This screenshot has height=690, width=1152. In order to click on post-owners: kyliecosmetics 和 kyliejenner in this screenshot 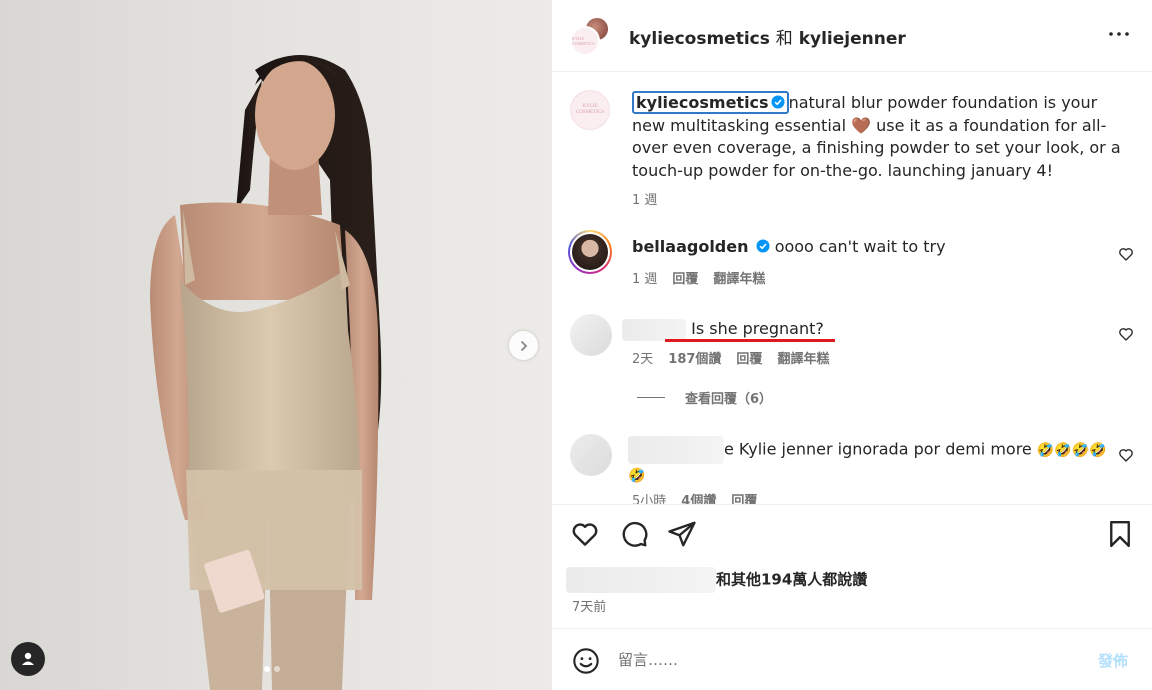, I will do `click(767, 36)`.